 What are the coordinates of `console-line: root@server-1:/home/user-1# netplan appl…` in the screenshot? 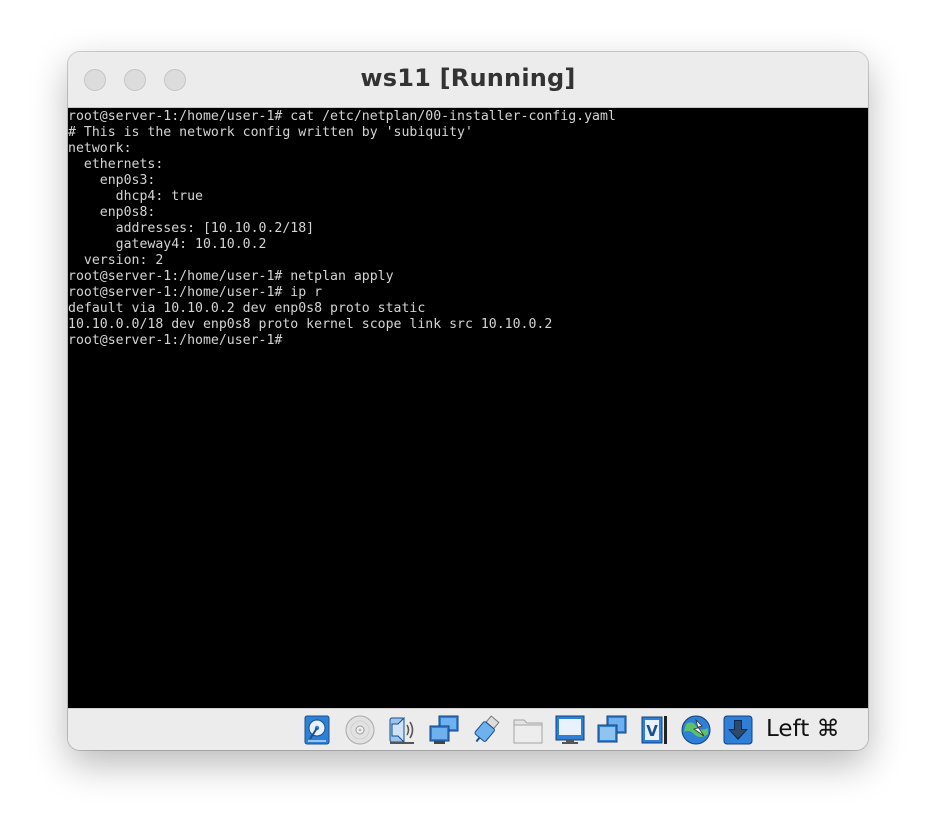 It's located at (231, 276).